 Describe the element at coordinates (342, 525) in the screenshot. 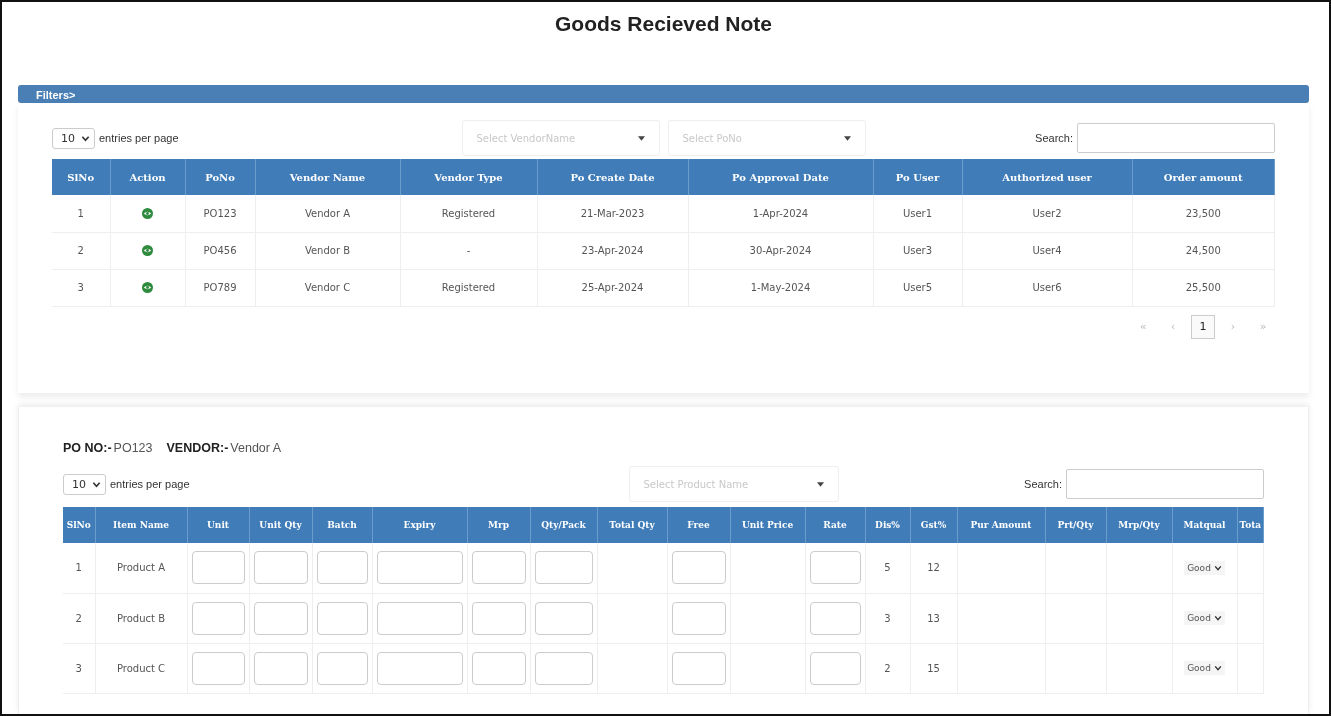

I see `column-header: Batch` at that location.